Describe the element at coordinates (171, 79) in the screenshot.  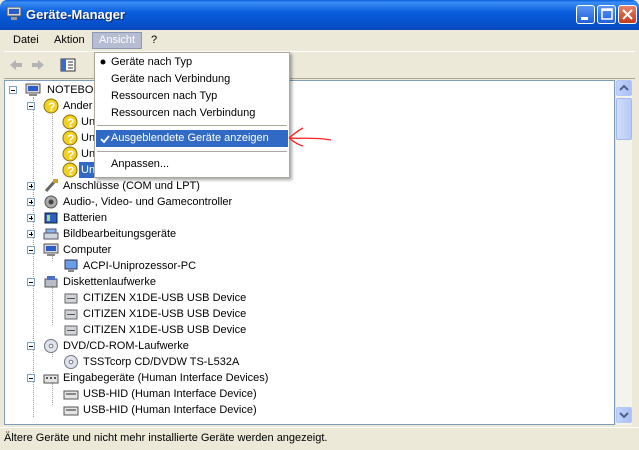
I see `menu-item-label: Geräte nach Verbindung` at that location.